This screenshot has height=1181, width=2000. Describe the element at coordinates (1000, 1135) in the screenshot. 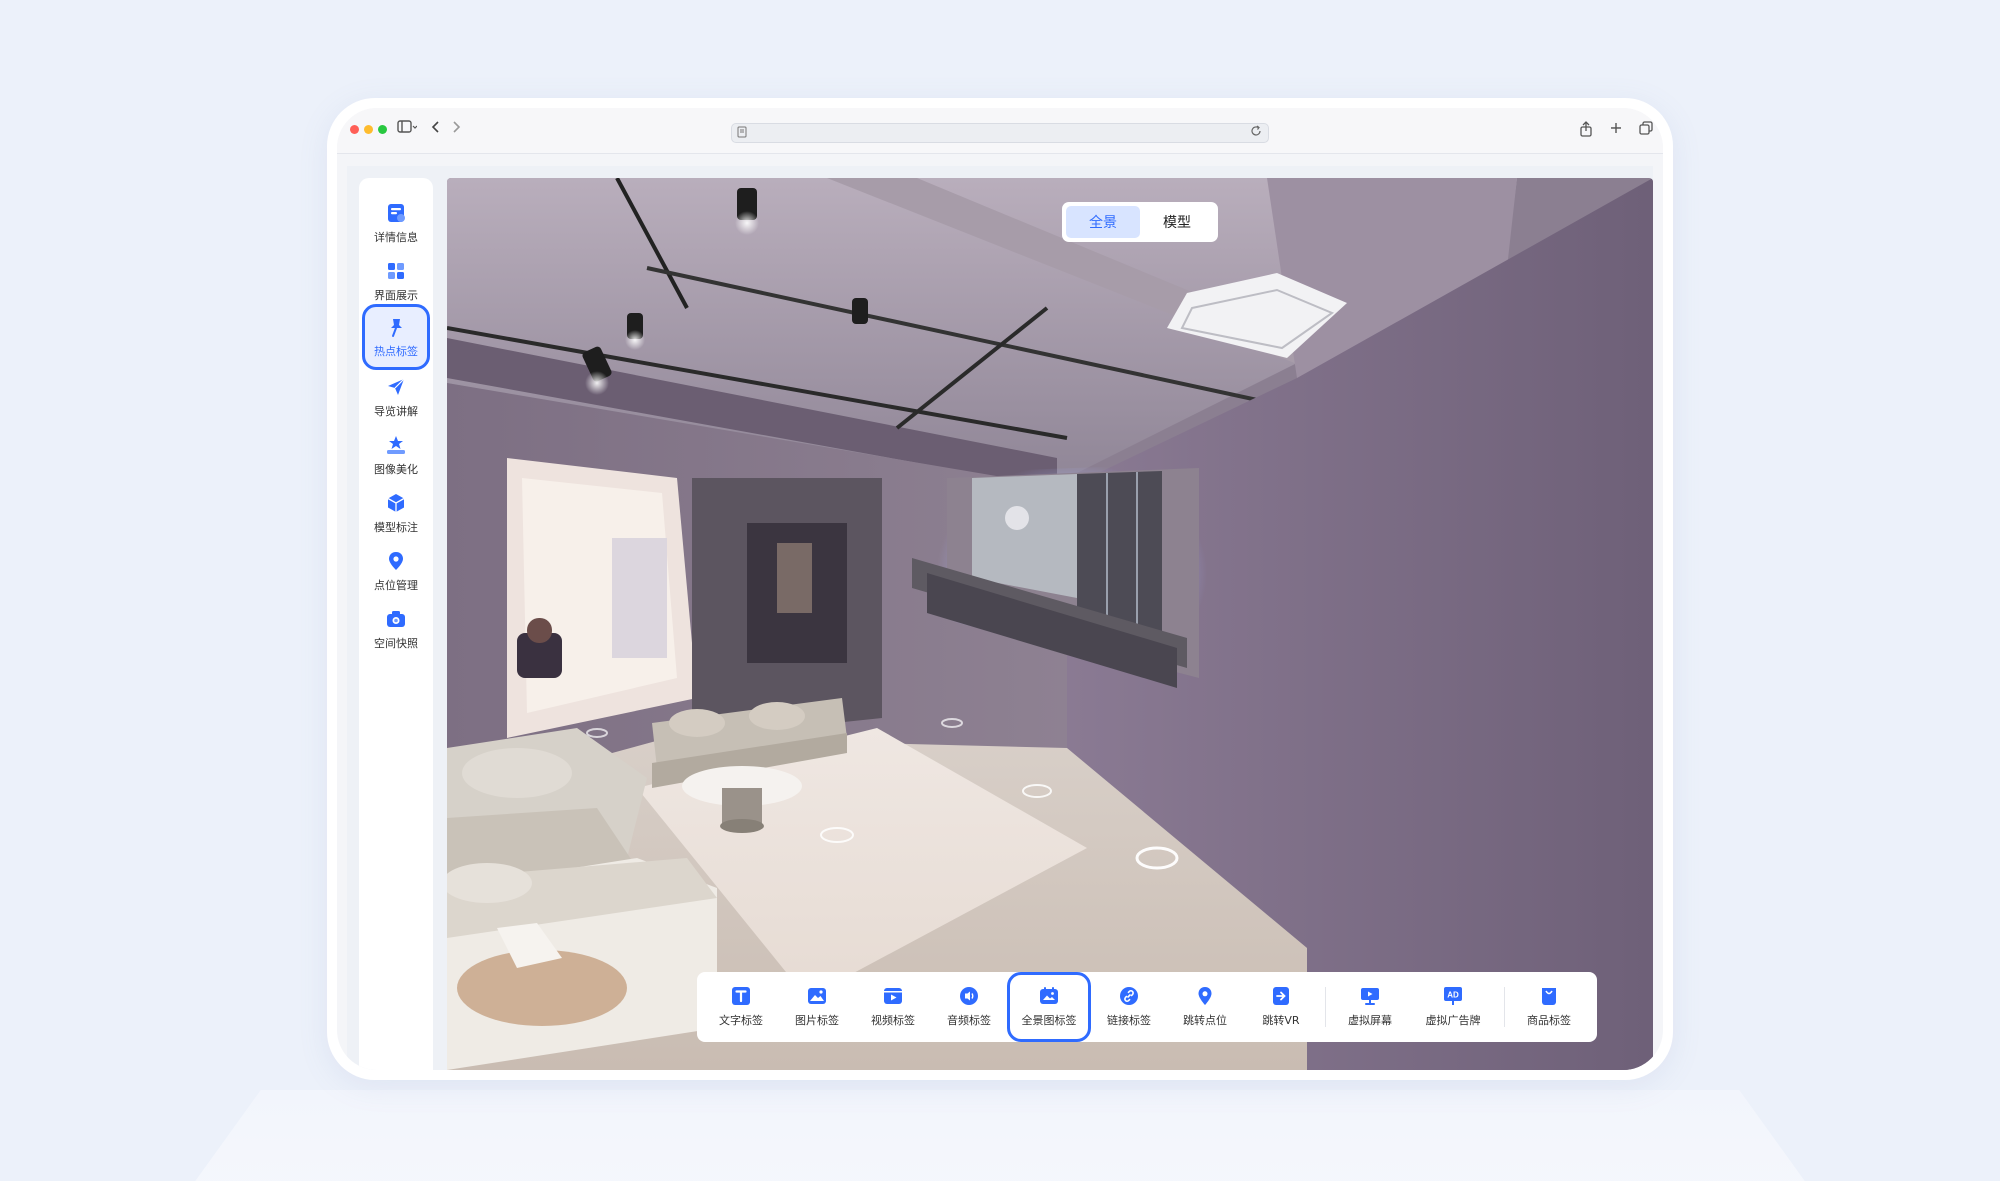

I see `device-platform` at that location.